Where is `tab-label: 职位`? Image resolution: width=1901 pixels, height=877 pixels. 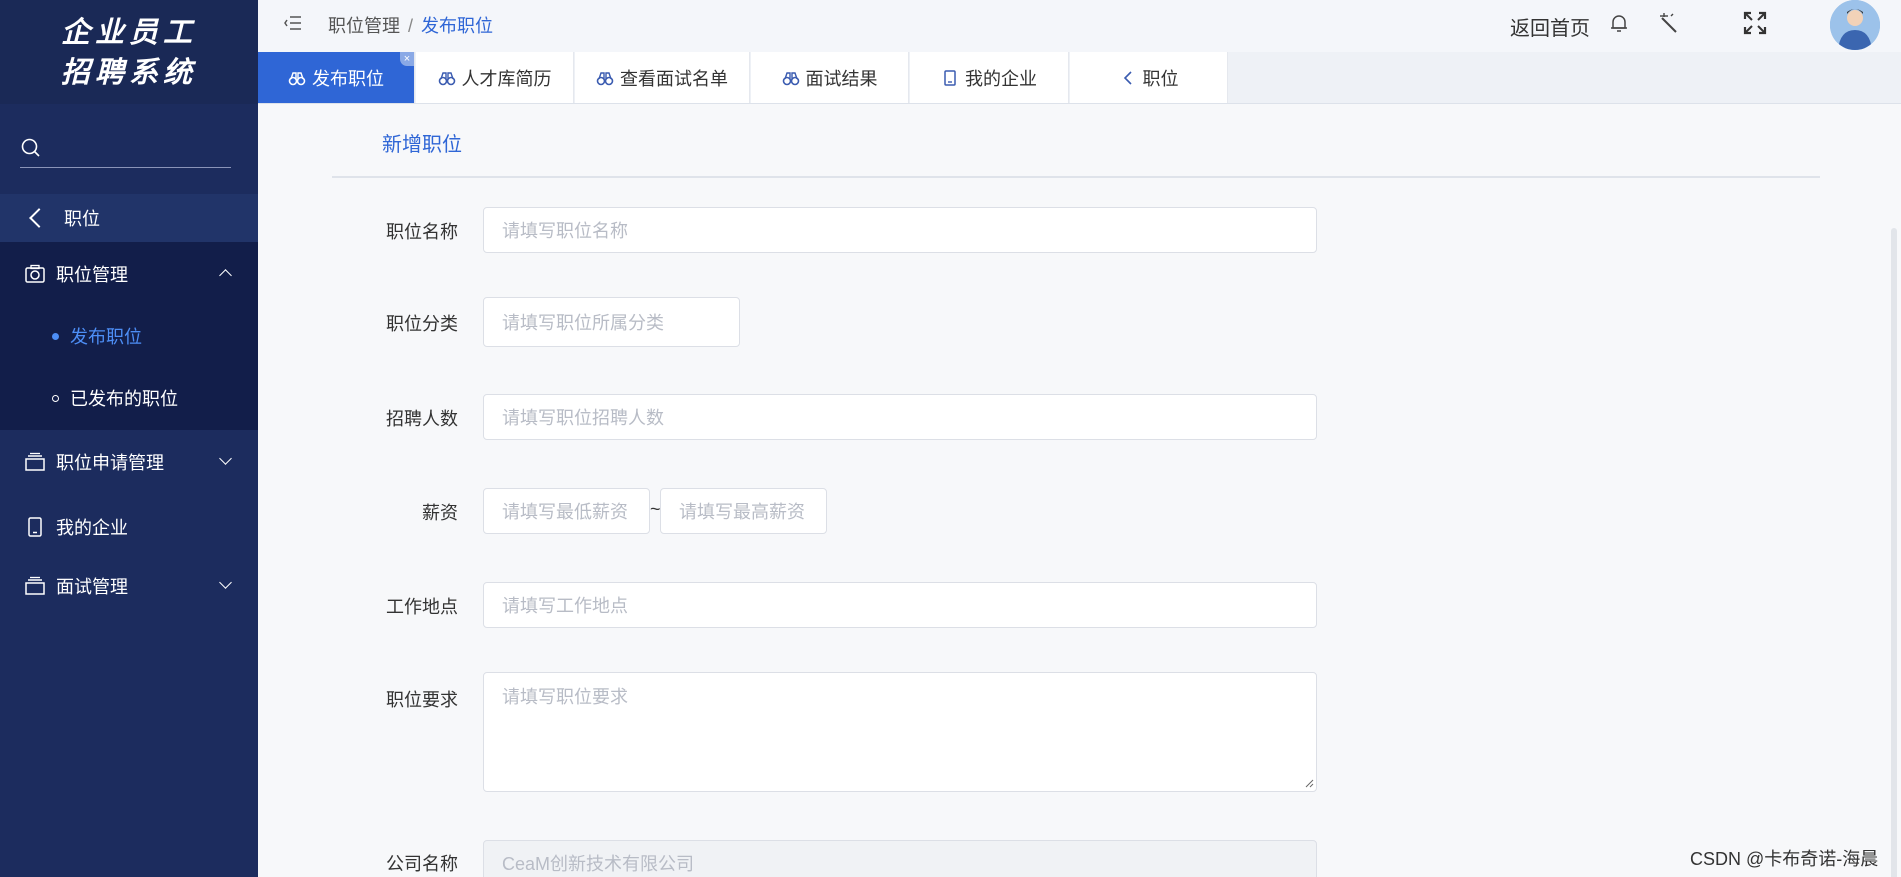
tab-label: 职位 is located at coordinates (1160, 78).